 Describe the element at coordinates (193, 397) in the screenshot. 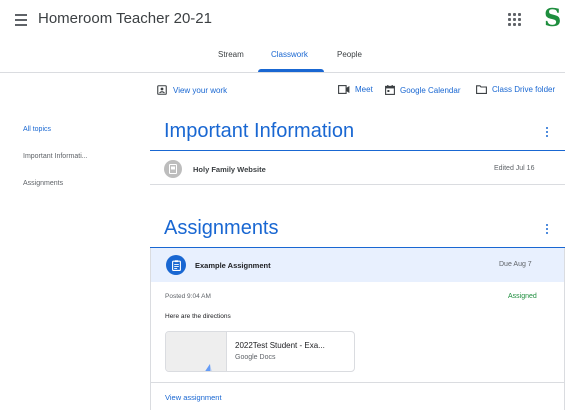

I see `view-assignment-link: View assignment` at that location.